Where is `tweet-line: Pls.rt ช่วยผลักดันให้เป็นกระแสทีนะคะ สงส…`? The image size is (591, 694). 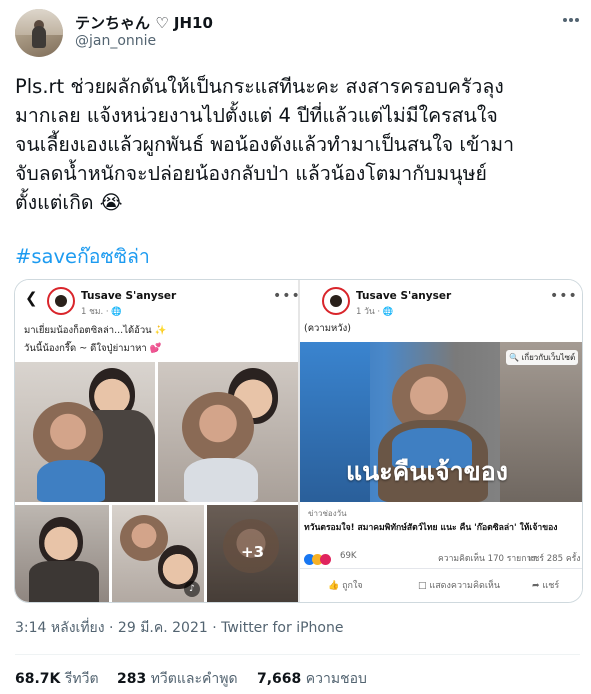
tweet-line: Pls.rt ช่วยผลักดันให้เป็นกระแสทีนะคะ สงส… is located at coordinates (259, 86).